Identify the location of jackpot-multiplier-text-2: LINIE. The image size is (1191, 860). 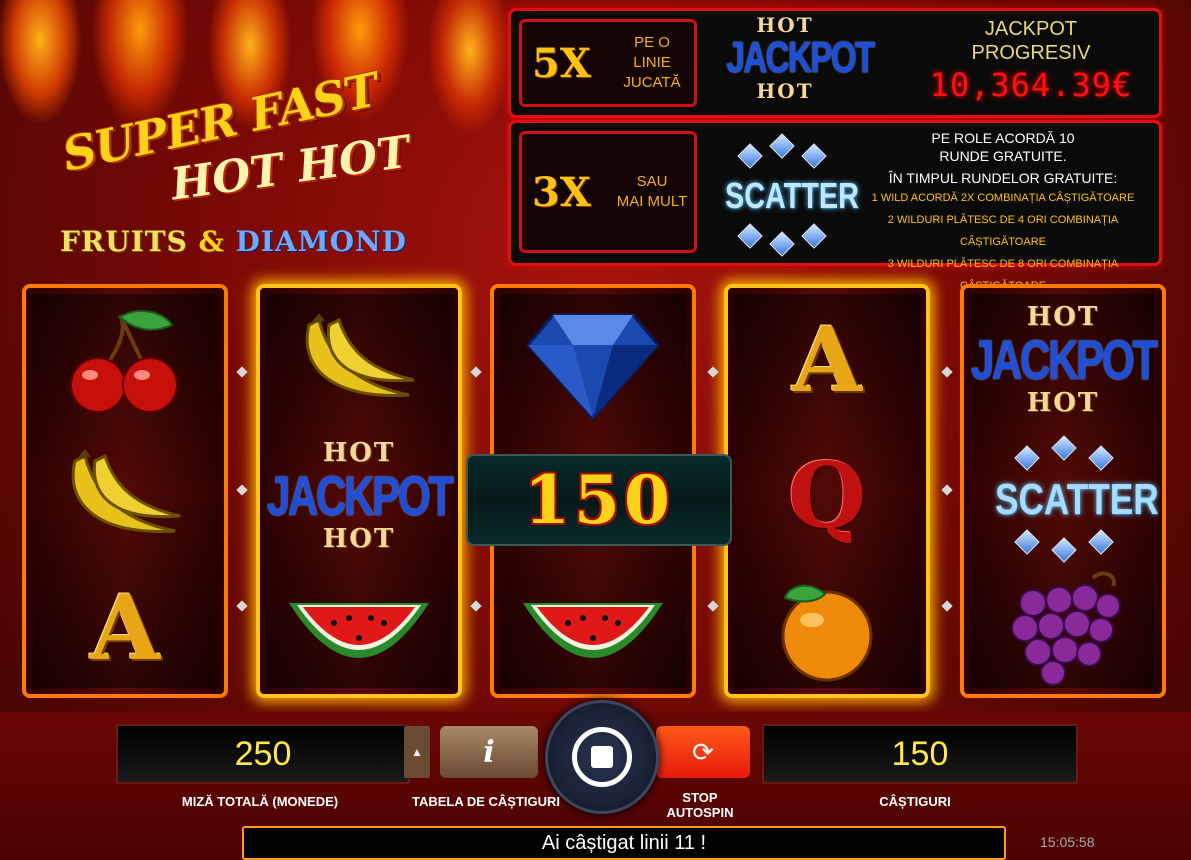
(652, 62).